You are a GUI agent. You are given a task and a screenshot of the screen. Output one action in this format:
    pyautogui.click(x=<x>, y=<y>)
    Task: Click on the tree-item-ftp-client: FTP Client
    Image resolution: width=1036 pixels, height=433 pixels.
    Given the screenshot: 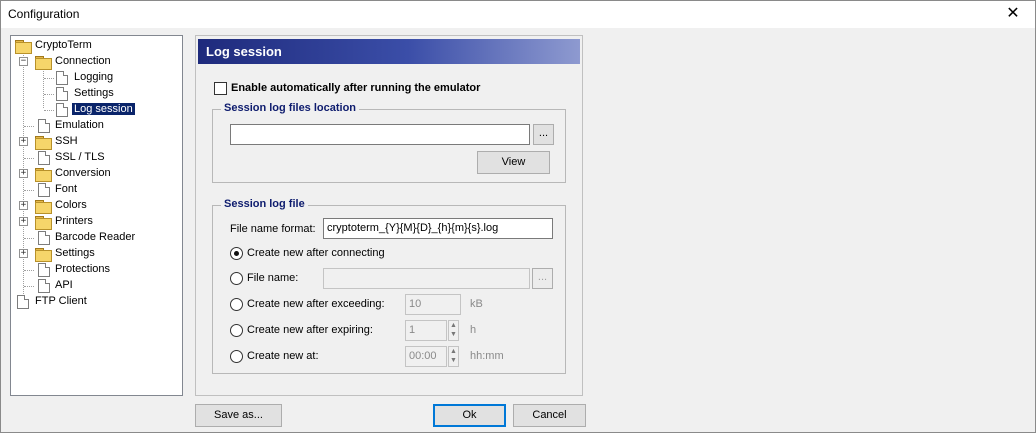 What is the action you would take?
    pyautogui.click(x=95, y=302)
    